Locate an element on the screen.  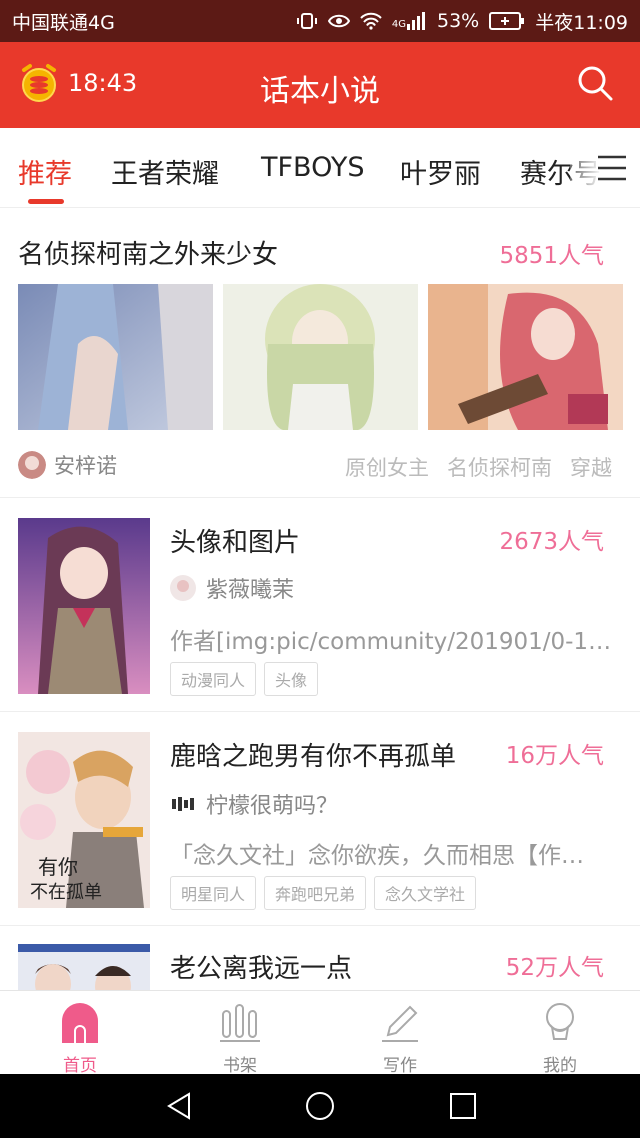
system-navigation-bar is located at coordinates (320, 1106).